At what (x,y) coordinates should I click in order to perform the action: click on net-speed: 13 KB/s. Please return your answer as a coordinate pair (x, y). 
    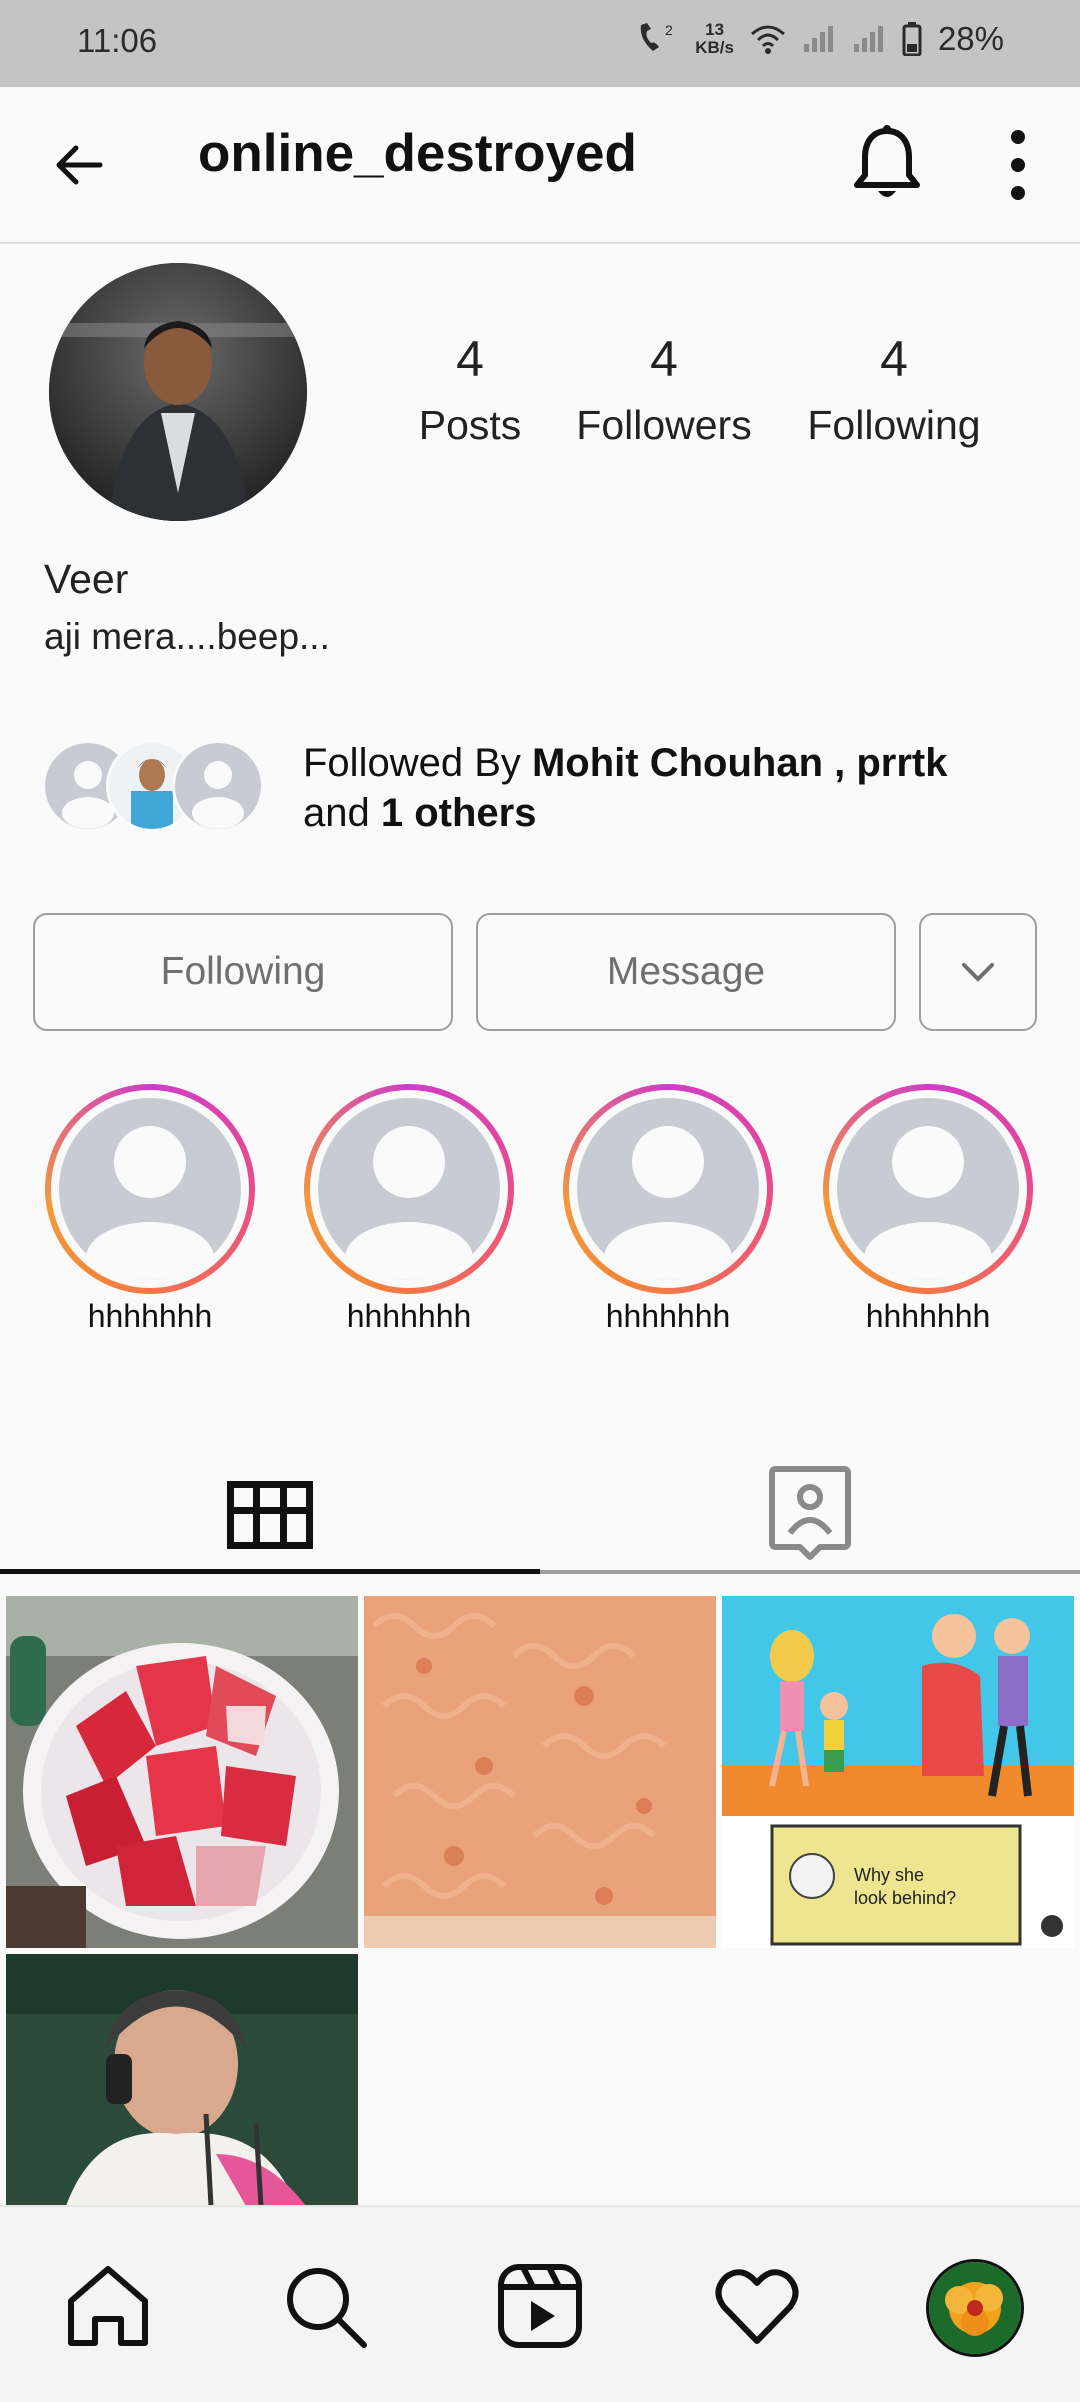
    Looking at the image, I should click on (714, 38).